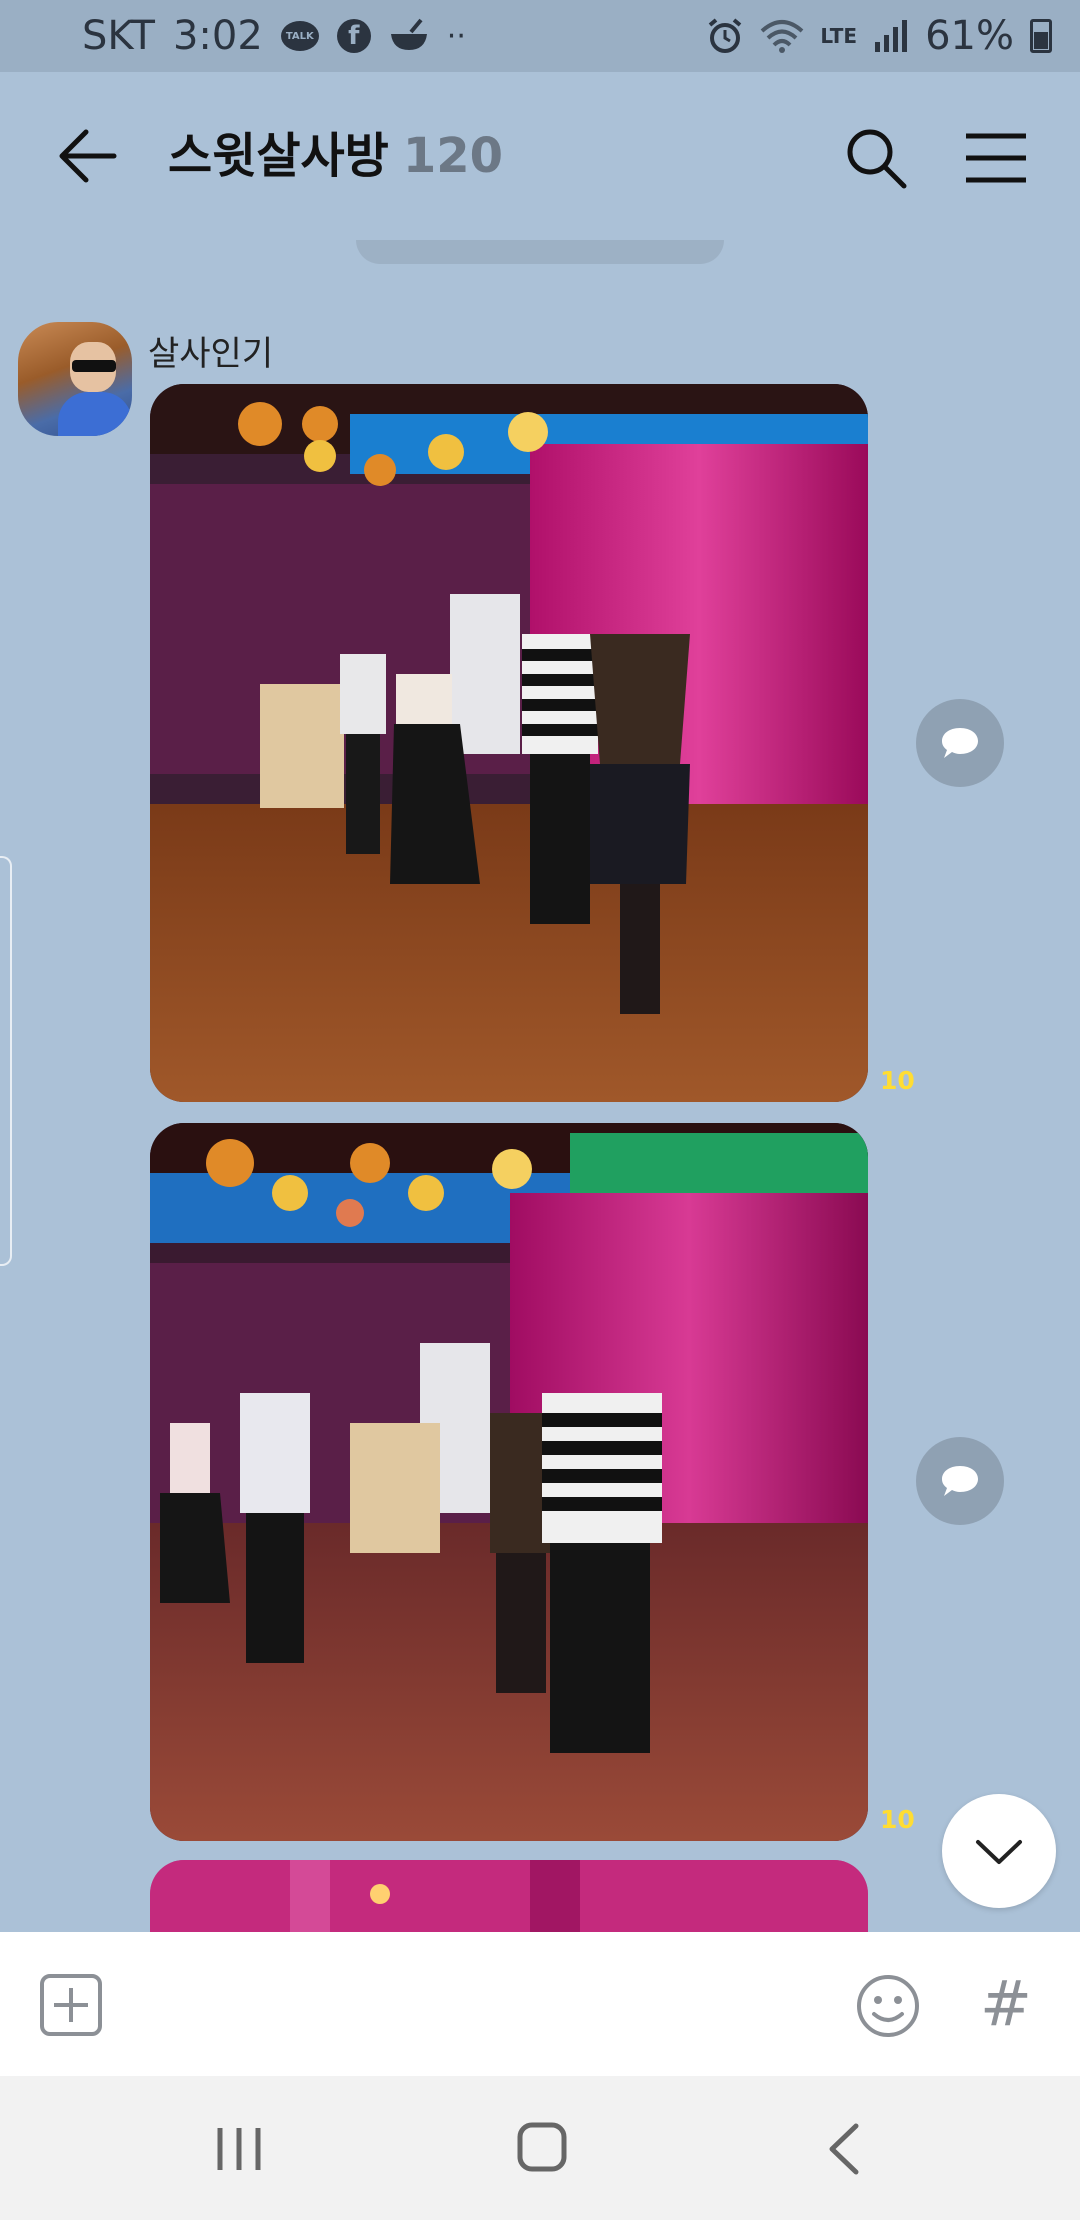 This screenshot has height=2220, width=1080. Describe the element at coordinates (540, 2004) in the screenshot. I see `message-input-bar: #` at that location.